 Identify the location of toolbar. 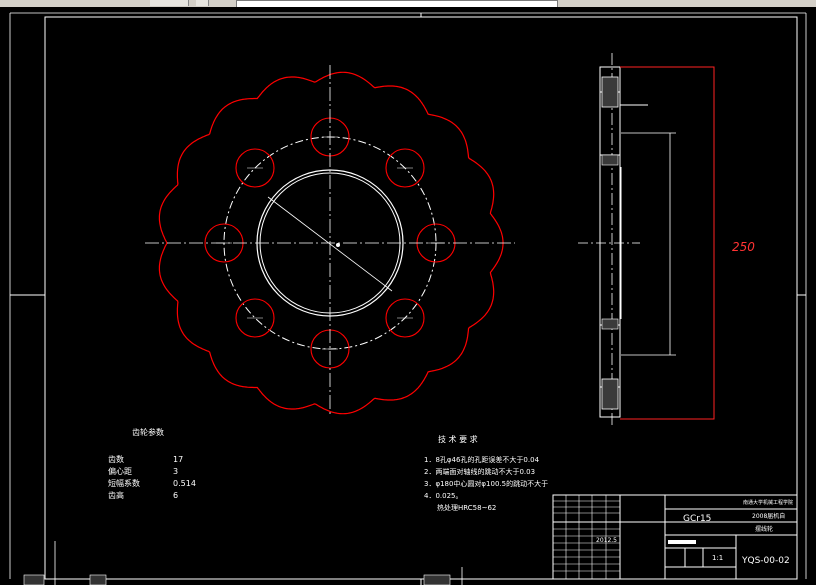
(408, 4).